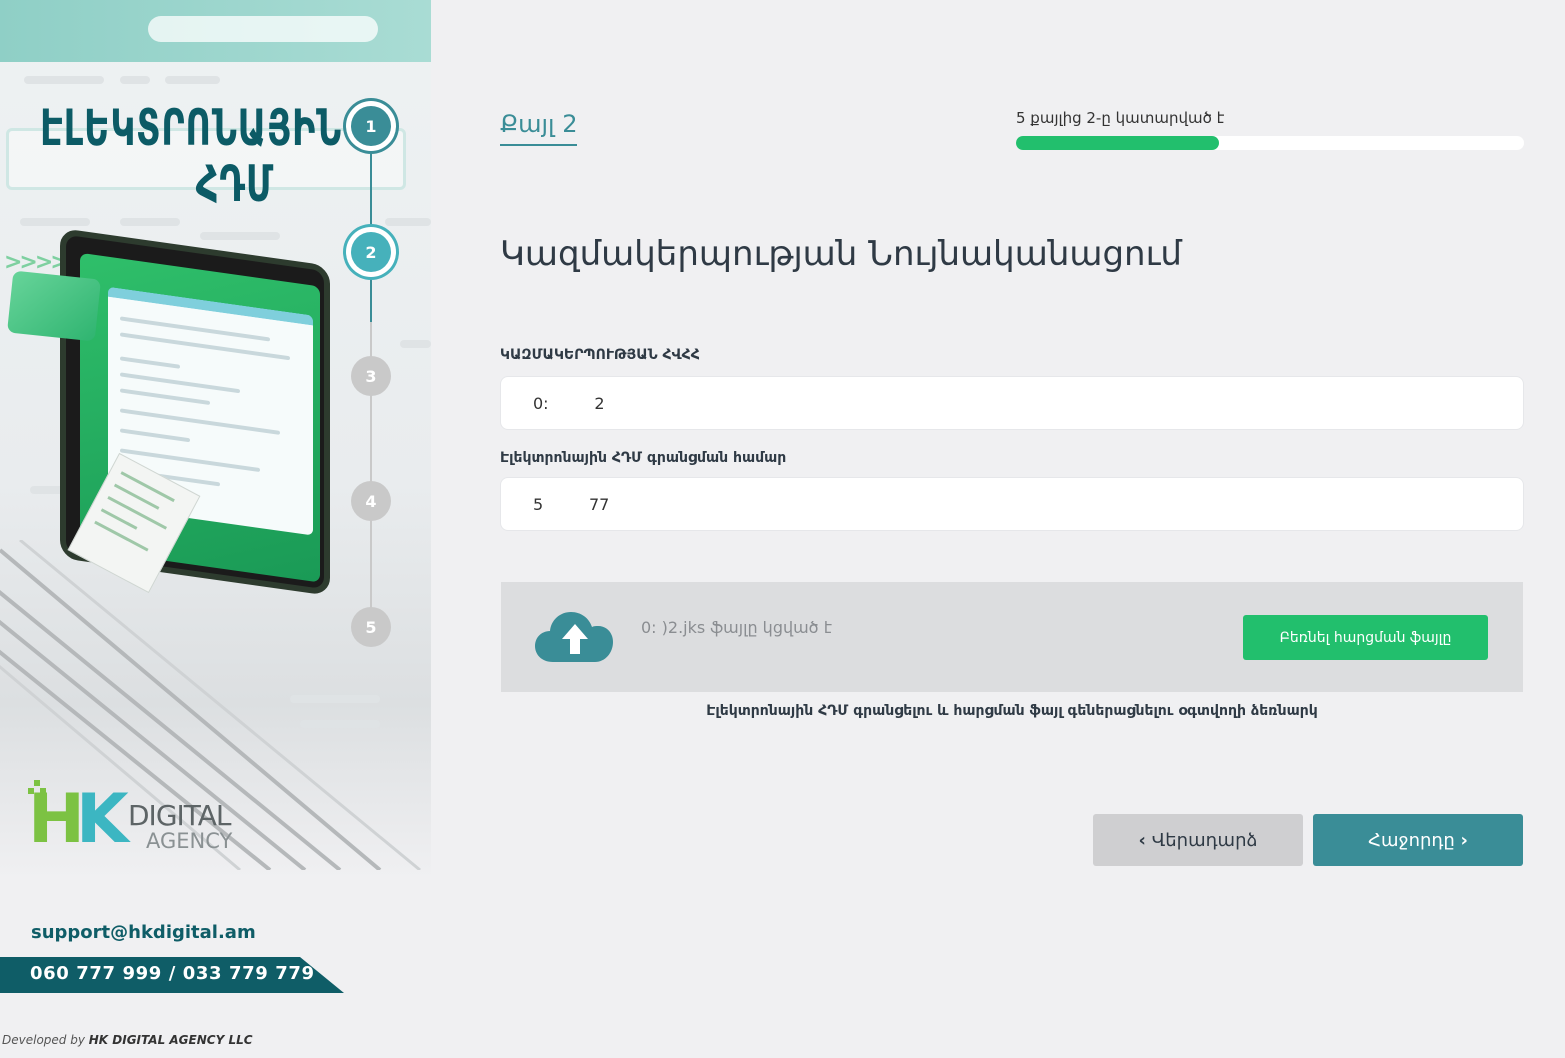 The image size is (1565, 1058). Describe the element at coordinates (575, 636) in the screenshot. I see `cloud-upload-icon` at that location.